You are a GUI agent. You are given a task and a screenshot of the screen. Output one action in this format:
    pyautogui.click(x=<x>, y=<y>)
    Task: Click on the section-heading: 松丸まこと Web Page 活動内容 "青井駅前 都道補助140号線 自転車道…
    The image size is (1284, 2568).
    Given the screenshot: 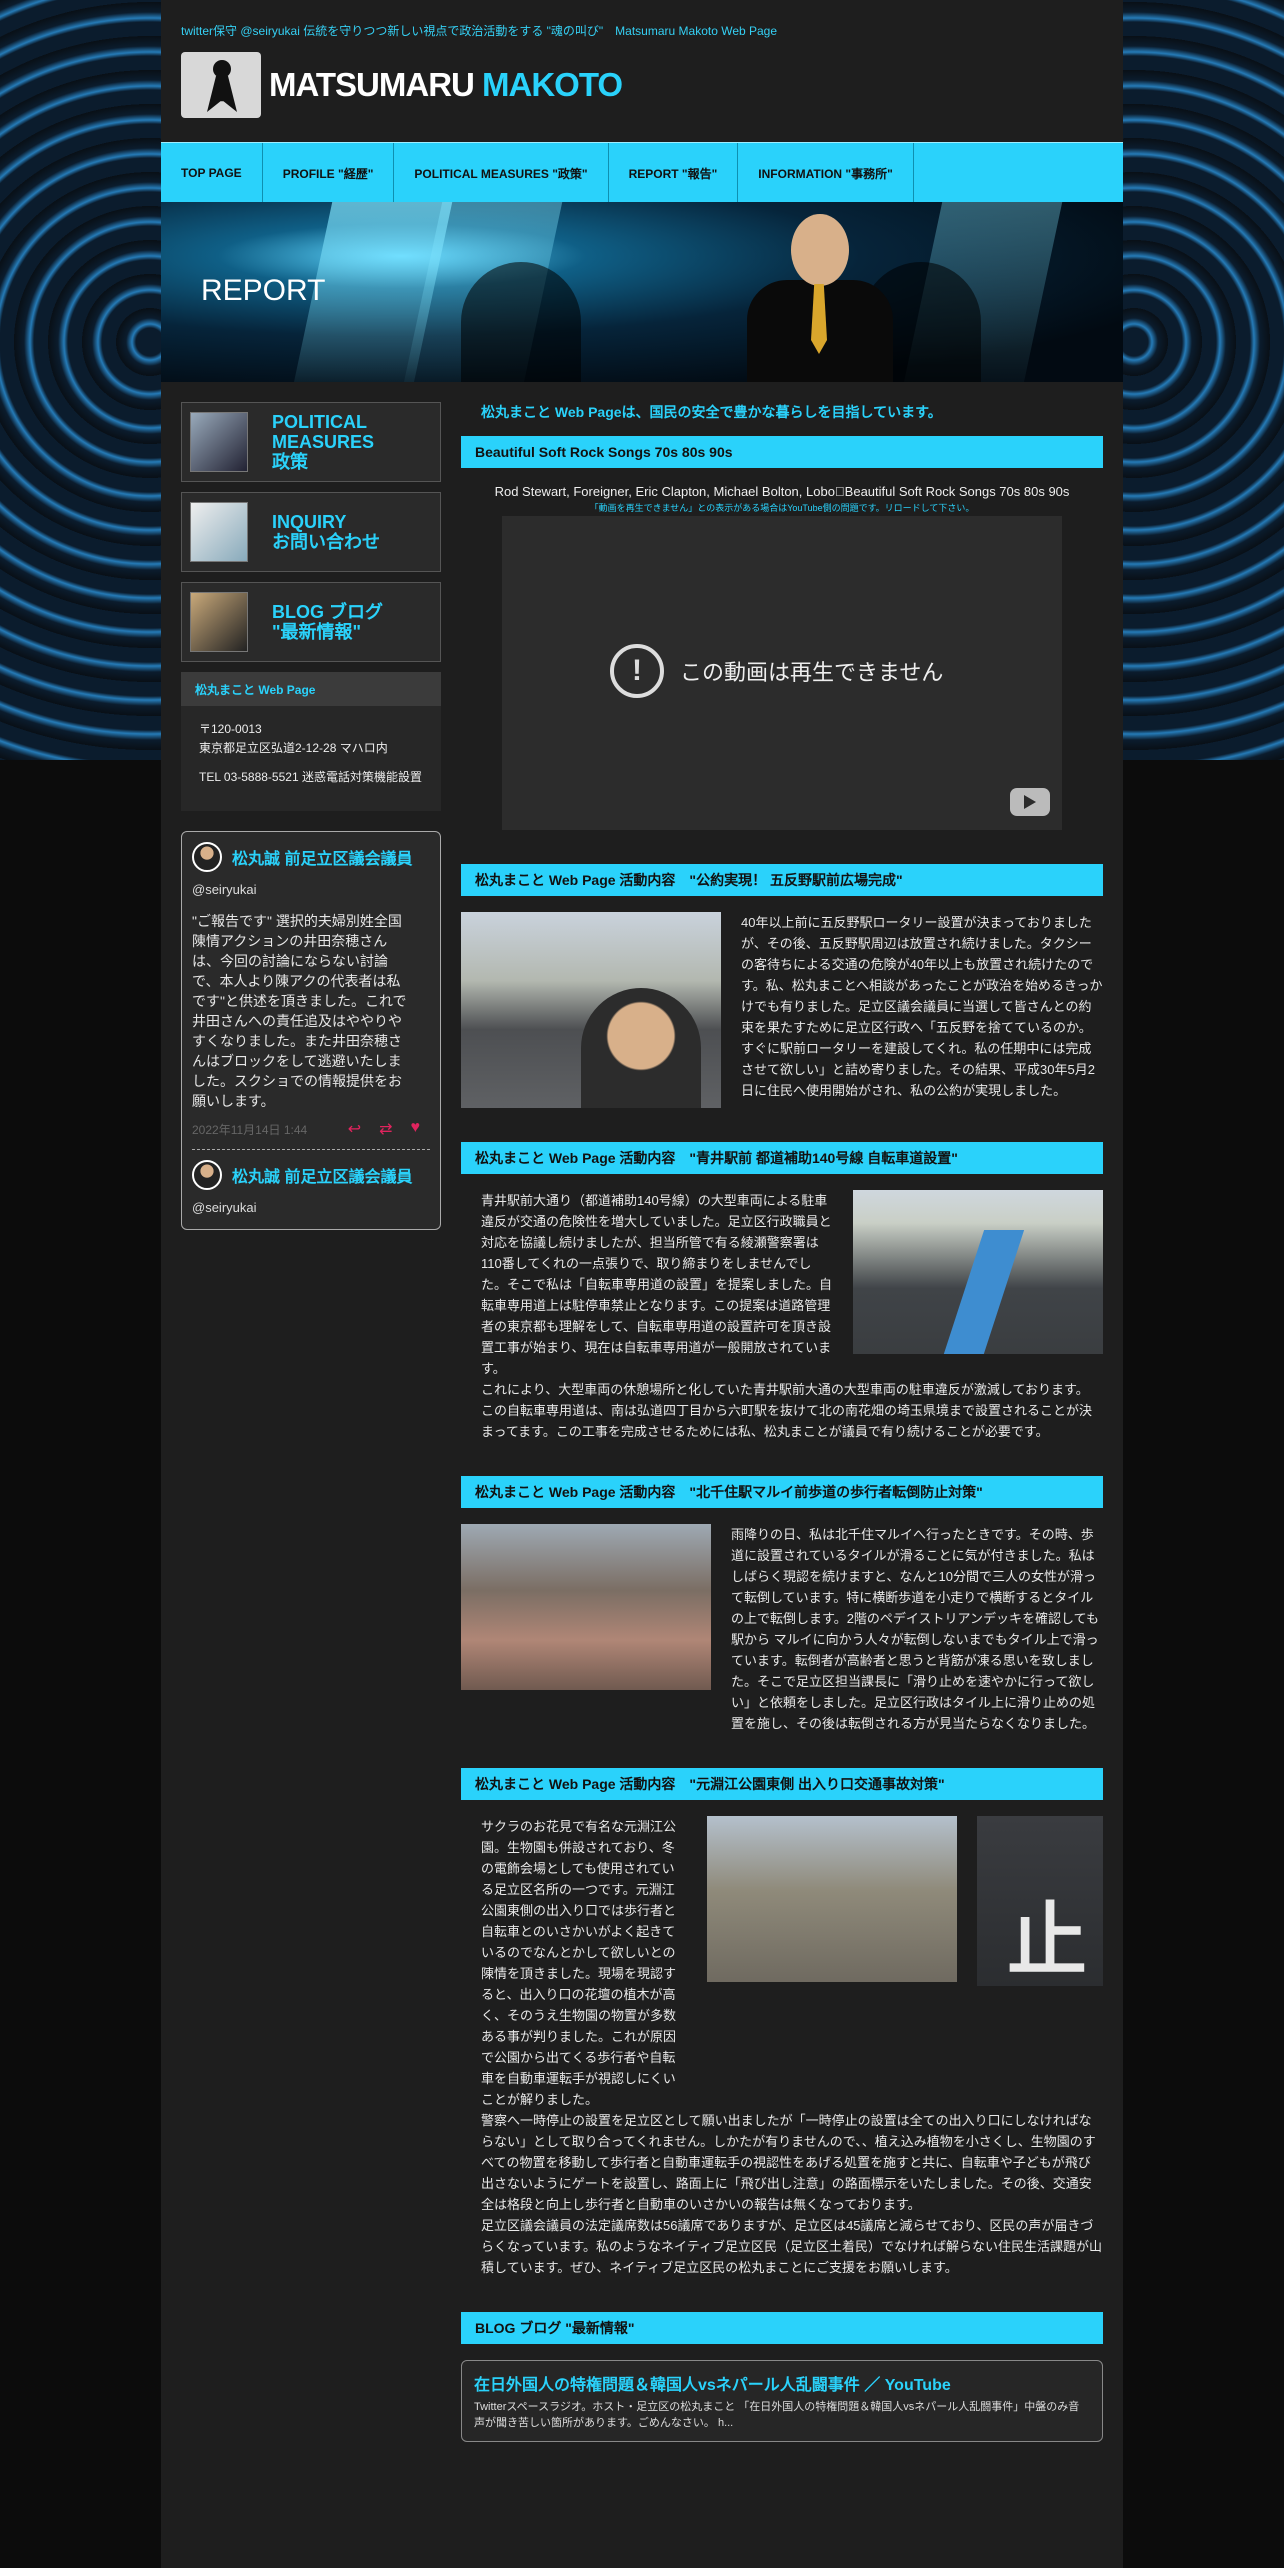 What is the action you would take?
    pyautogui.click(x=782, y=1158)
    